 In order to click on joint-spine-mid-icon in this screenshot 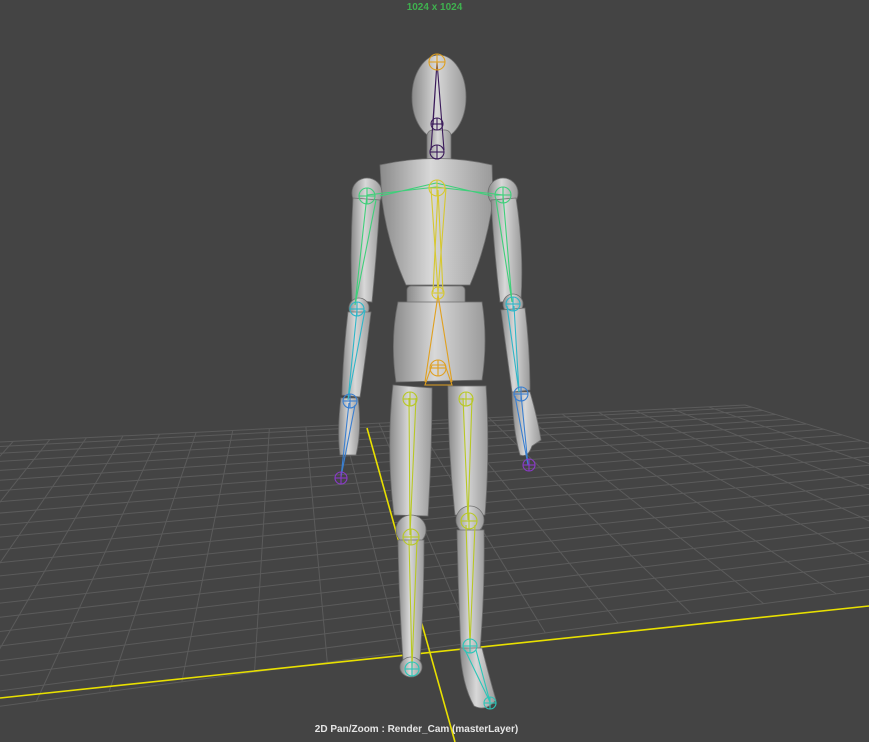, I will do `click(438, 293)`.